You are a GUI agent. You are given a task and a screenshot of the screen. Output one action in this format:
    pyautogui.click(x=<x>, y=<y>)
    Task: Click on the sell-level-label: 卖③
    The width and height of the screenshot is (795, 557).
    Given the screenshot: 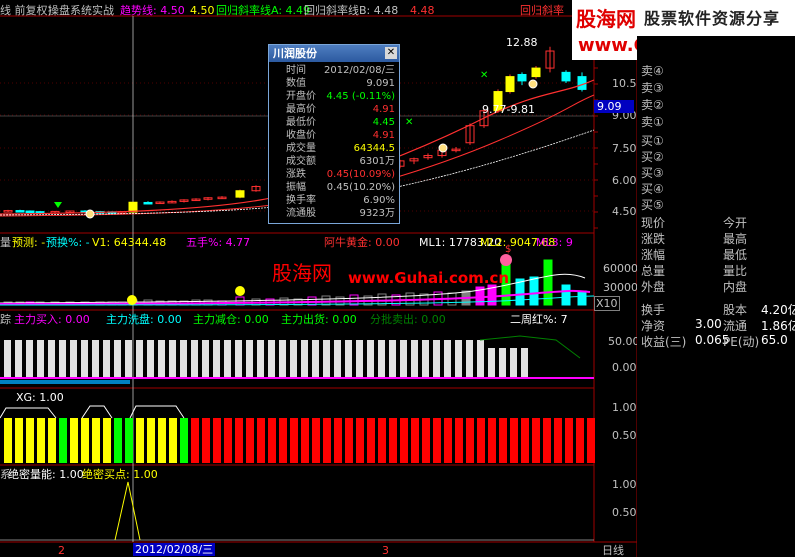 What is the action you would take?
    pyautogui.click(x=652, y=88)
    